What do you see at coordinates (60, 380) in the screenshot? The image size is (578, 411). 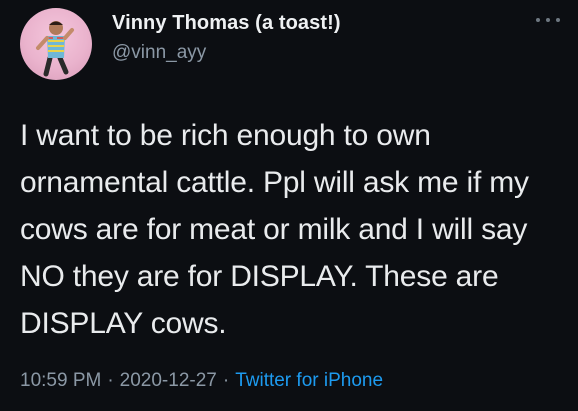 I see `tweet-time: 10:59 PM` at bounding box center [60, 380].